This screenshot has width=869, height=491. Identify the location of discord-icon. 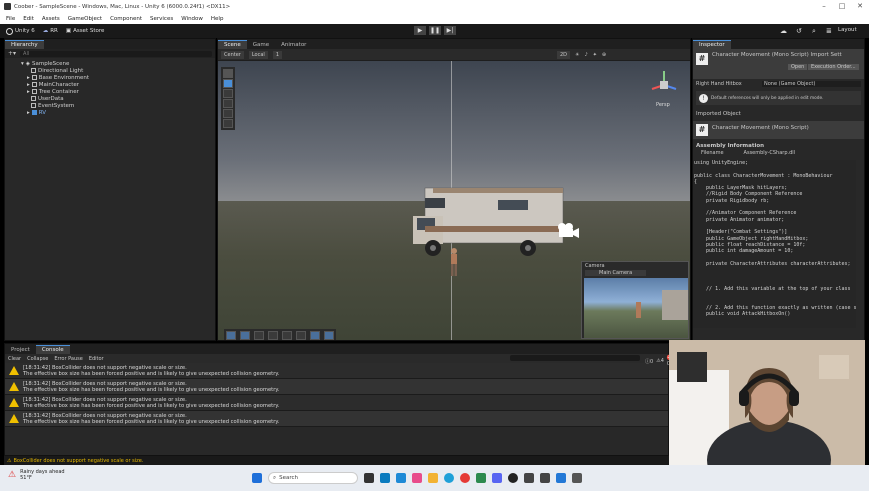
(497, 478).